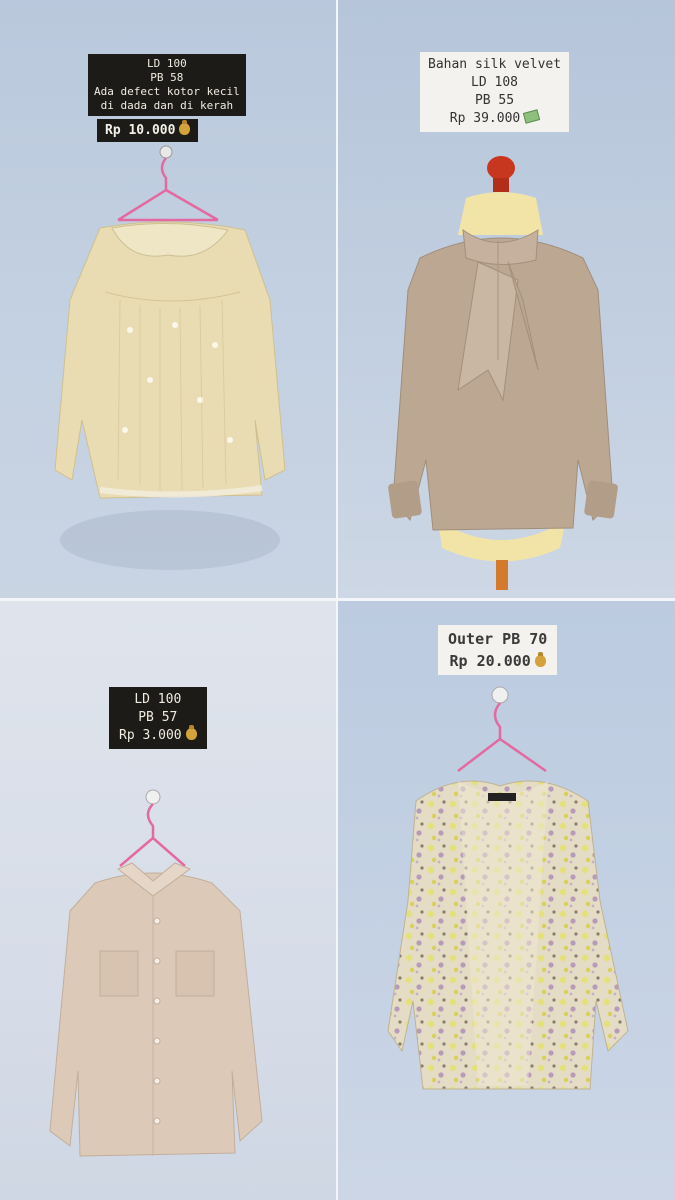 This screenshot has width=675, height=1200. I want to click on tag-line: Ada defect kotor kecil, so click(167, 91).